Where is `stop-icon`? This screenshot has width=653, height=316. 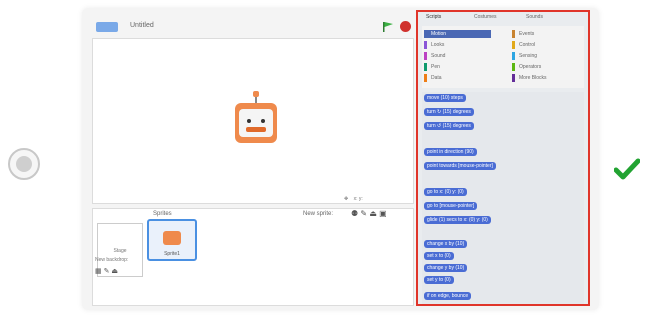 stop-icon is located at coordinates (405, 26).